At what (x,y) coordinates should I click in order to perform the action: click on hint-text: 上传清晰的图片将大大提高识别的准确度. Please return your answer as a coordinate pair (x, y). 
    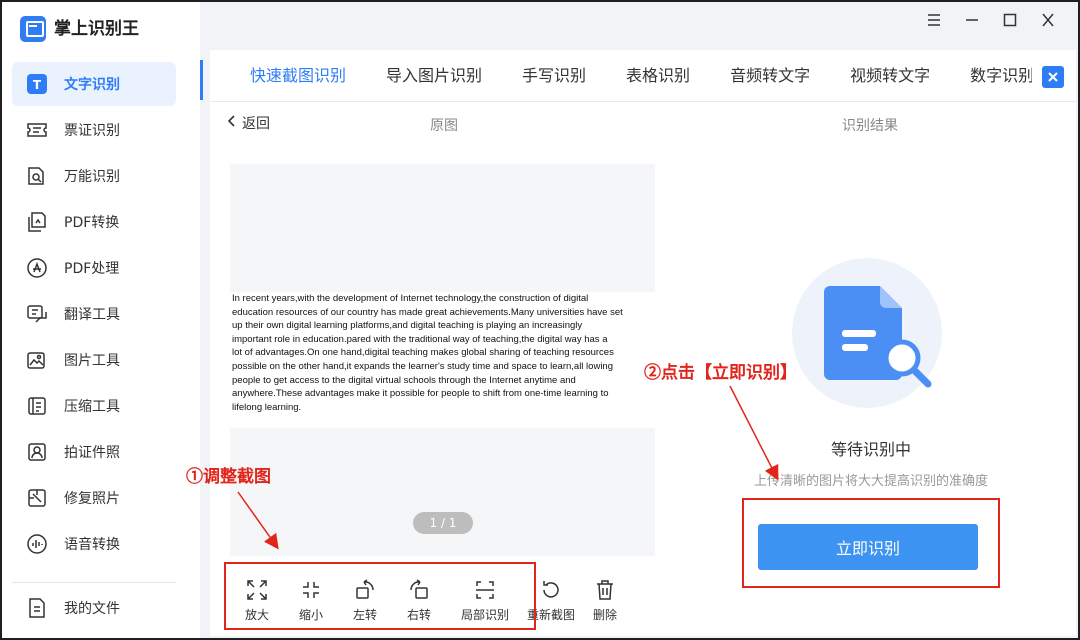
    Looking at the image, I should click on (870, 481).